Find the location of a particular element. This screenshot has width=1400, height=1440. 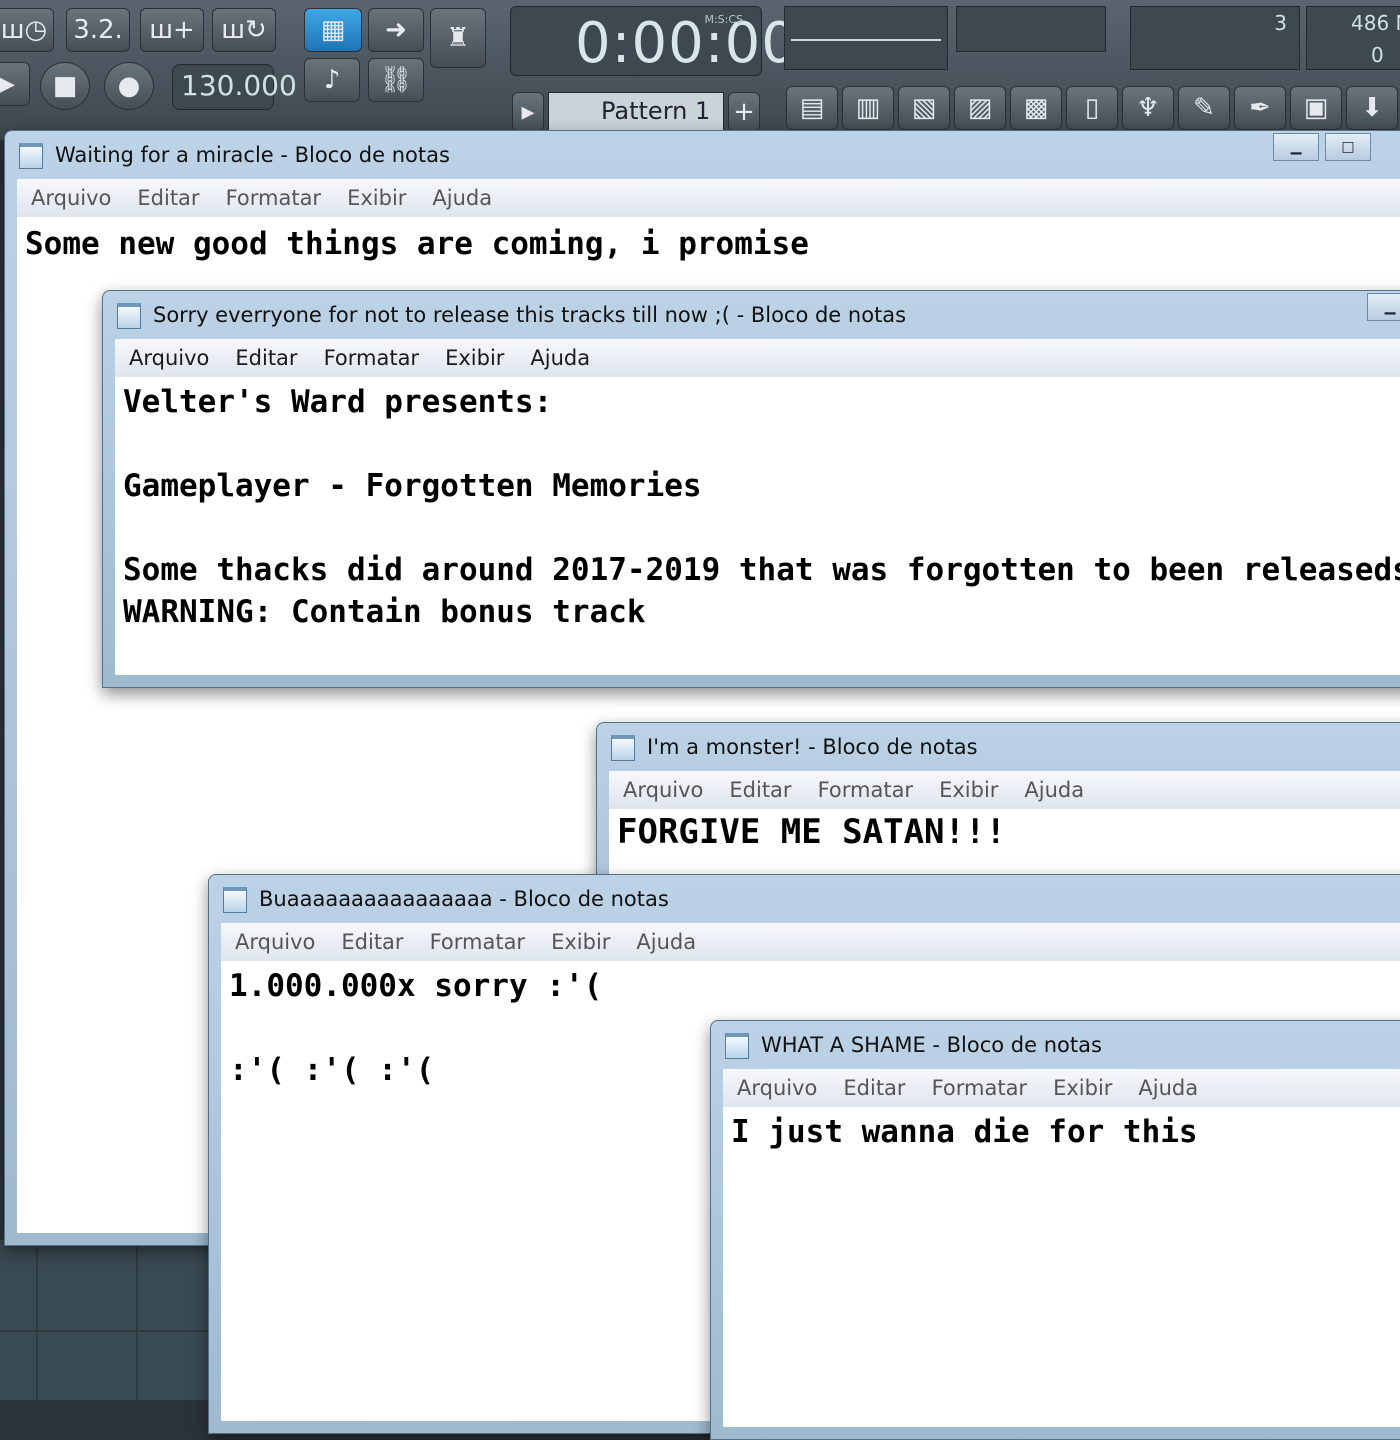

plus-icon: + is located at coordinates (744, 112).